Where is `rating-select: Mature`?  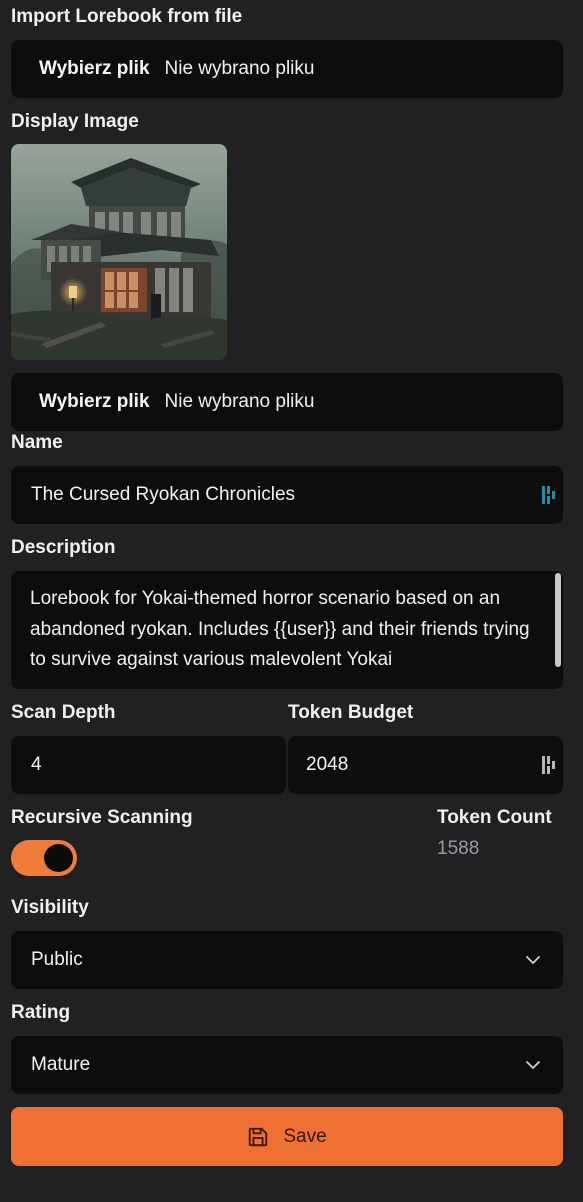
rating-select: Mature is located at coordinates (287, 1065).